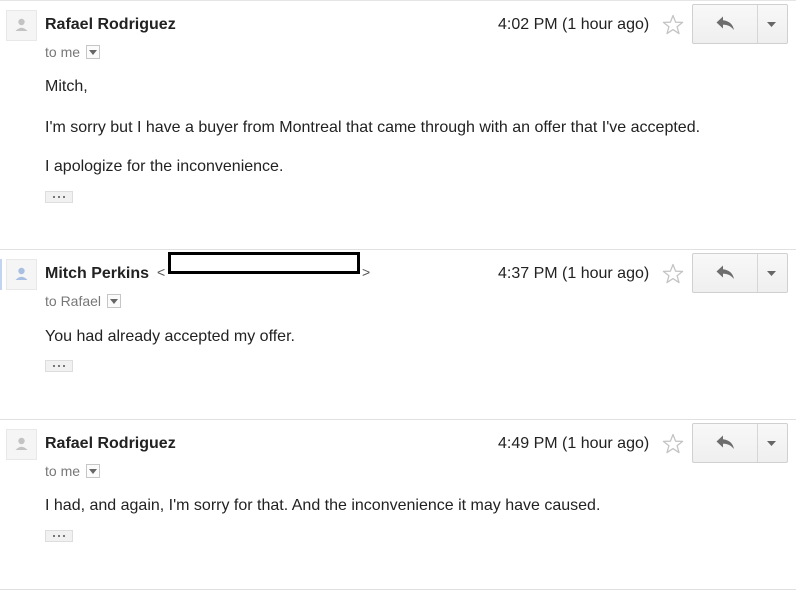  Describe the element at coordinates (398, 0) in the screenshot. I see `top-border` at that location.